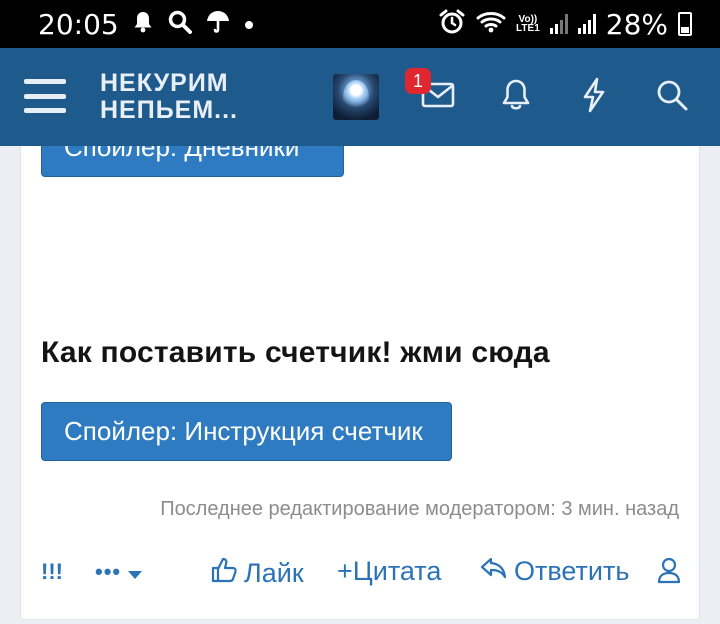  I want to click on alarm-icon, so click(452, 24).